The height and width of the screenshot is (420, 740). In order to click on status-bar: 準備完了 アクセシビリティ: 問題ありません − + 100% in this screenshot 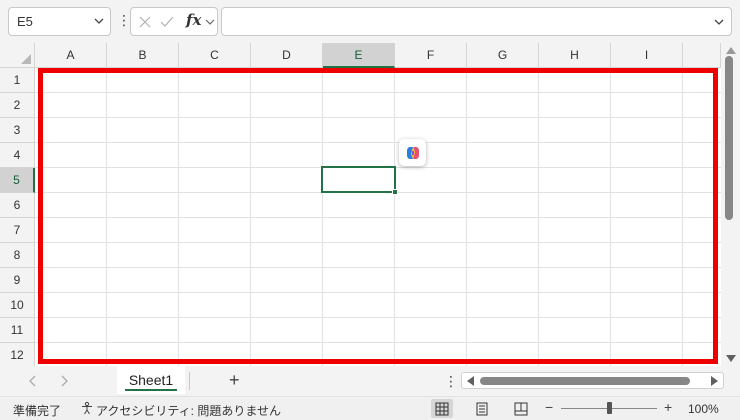, I will do `click(370, 408)`.